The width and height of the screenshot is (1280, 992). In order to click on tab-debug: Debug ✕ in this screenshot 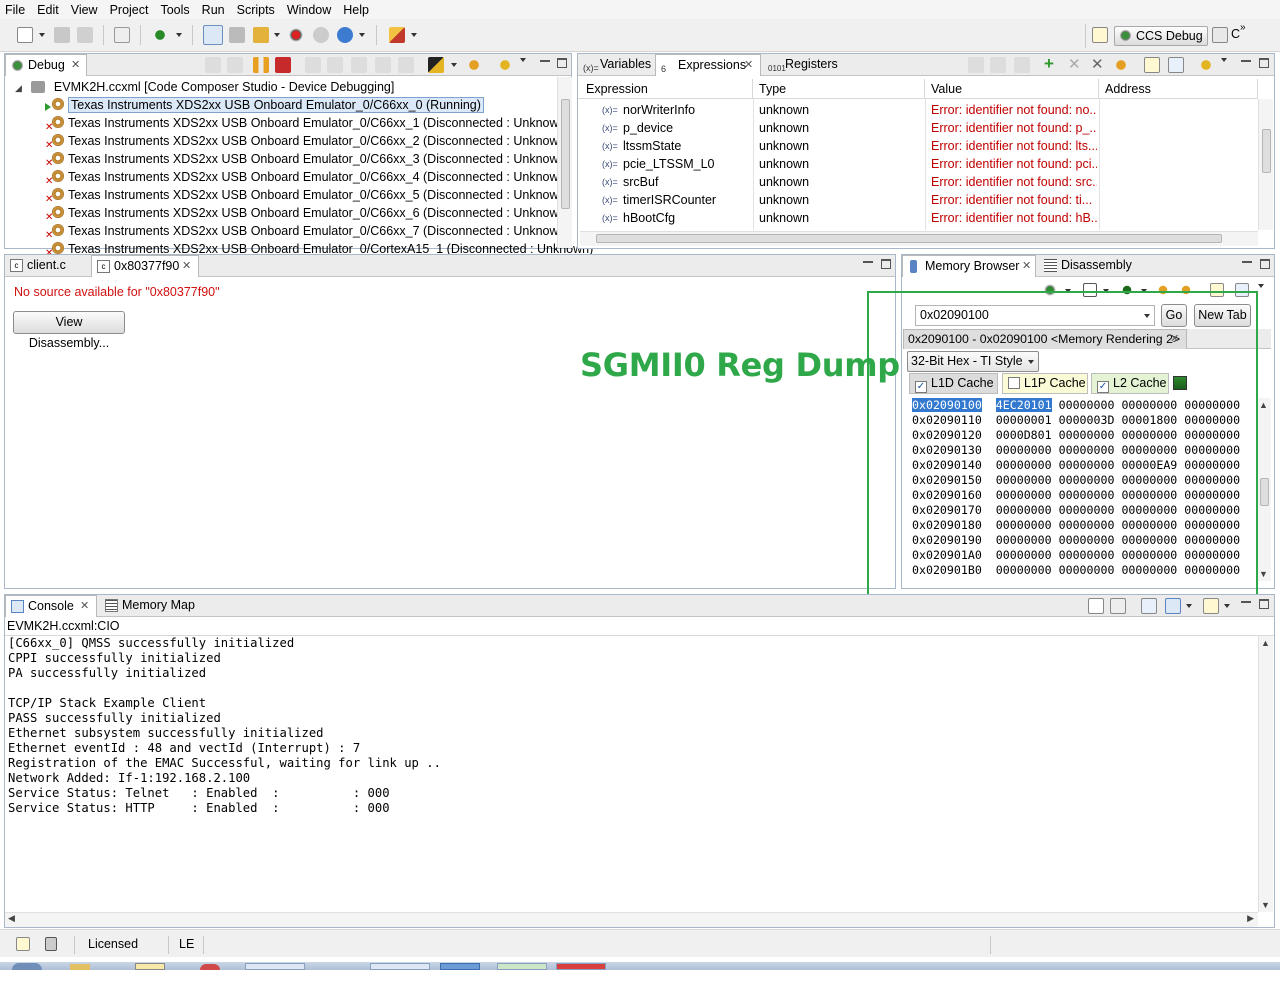, I will do `click(46, 65)`.